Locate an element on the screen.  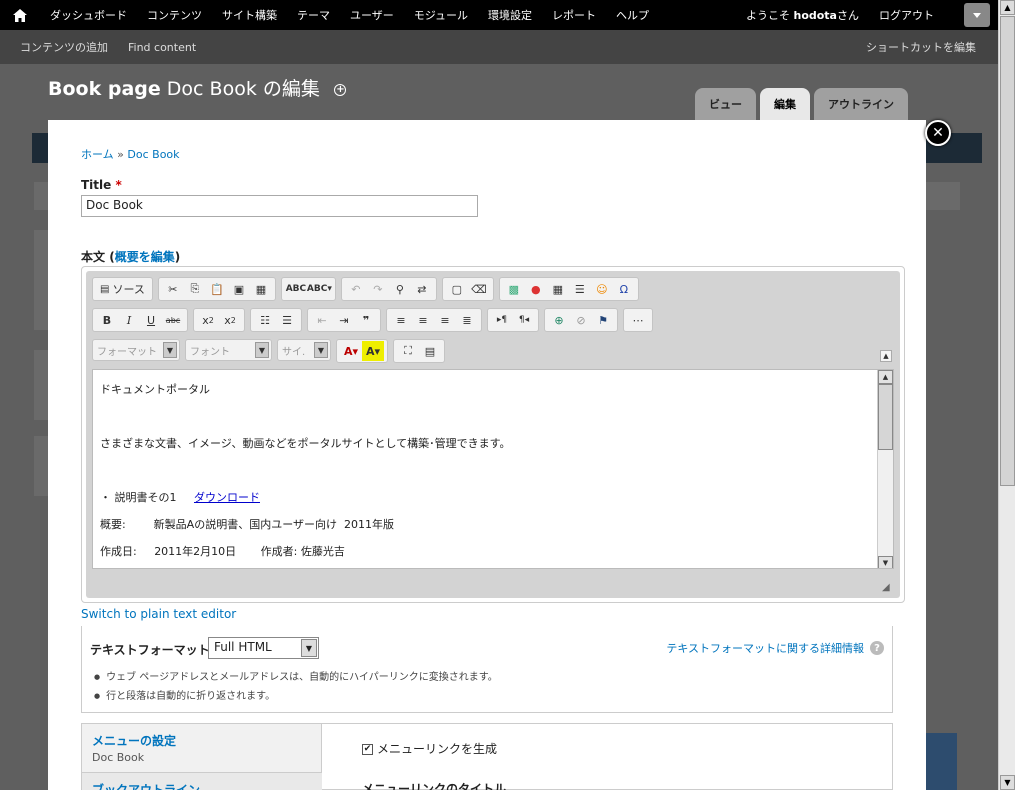
select-all-icon: ▢ is located at coordinates (457, 289).